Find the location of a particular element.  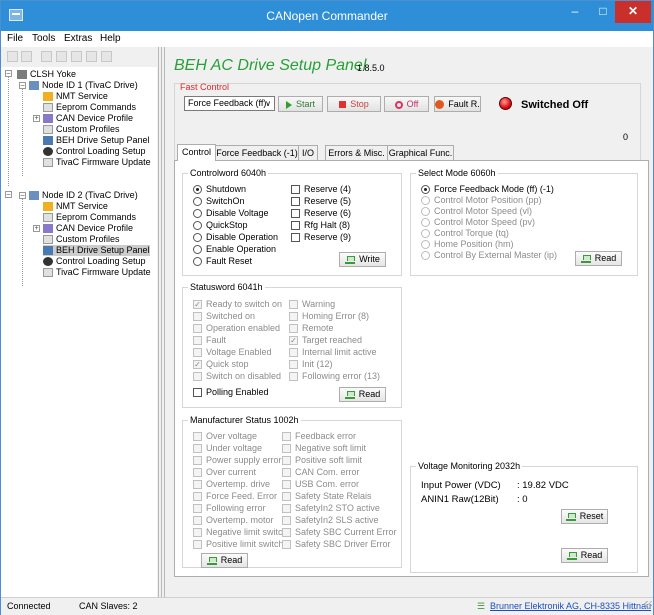

radio-enable-operation: Enable Operation is located at coordinates (234, 249).